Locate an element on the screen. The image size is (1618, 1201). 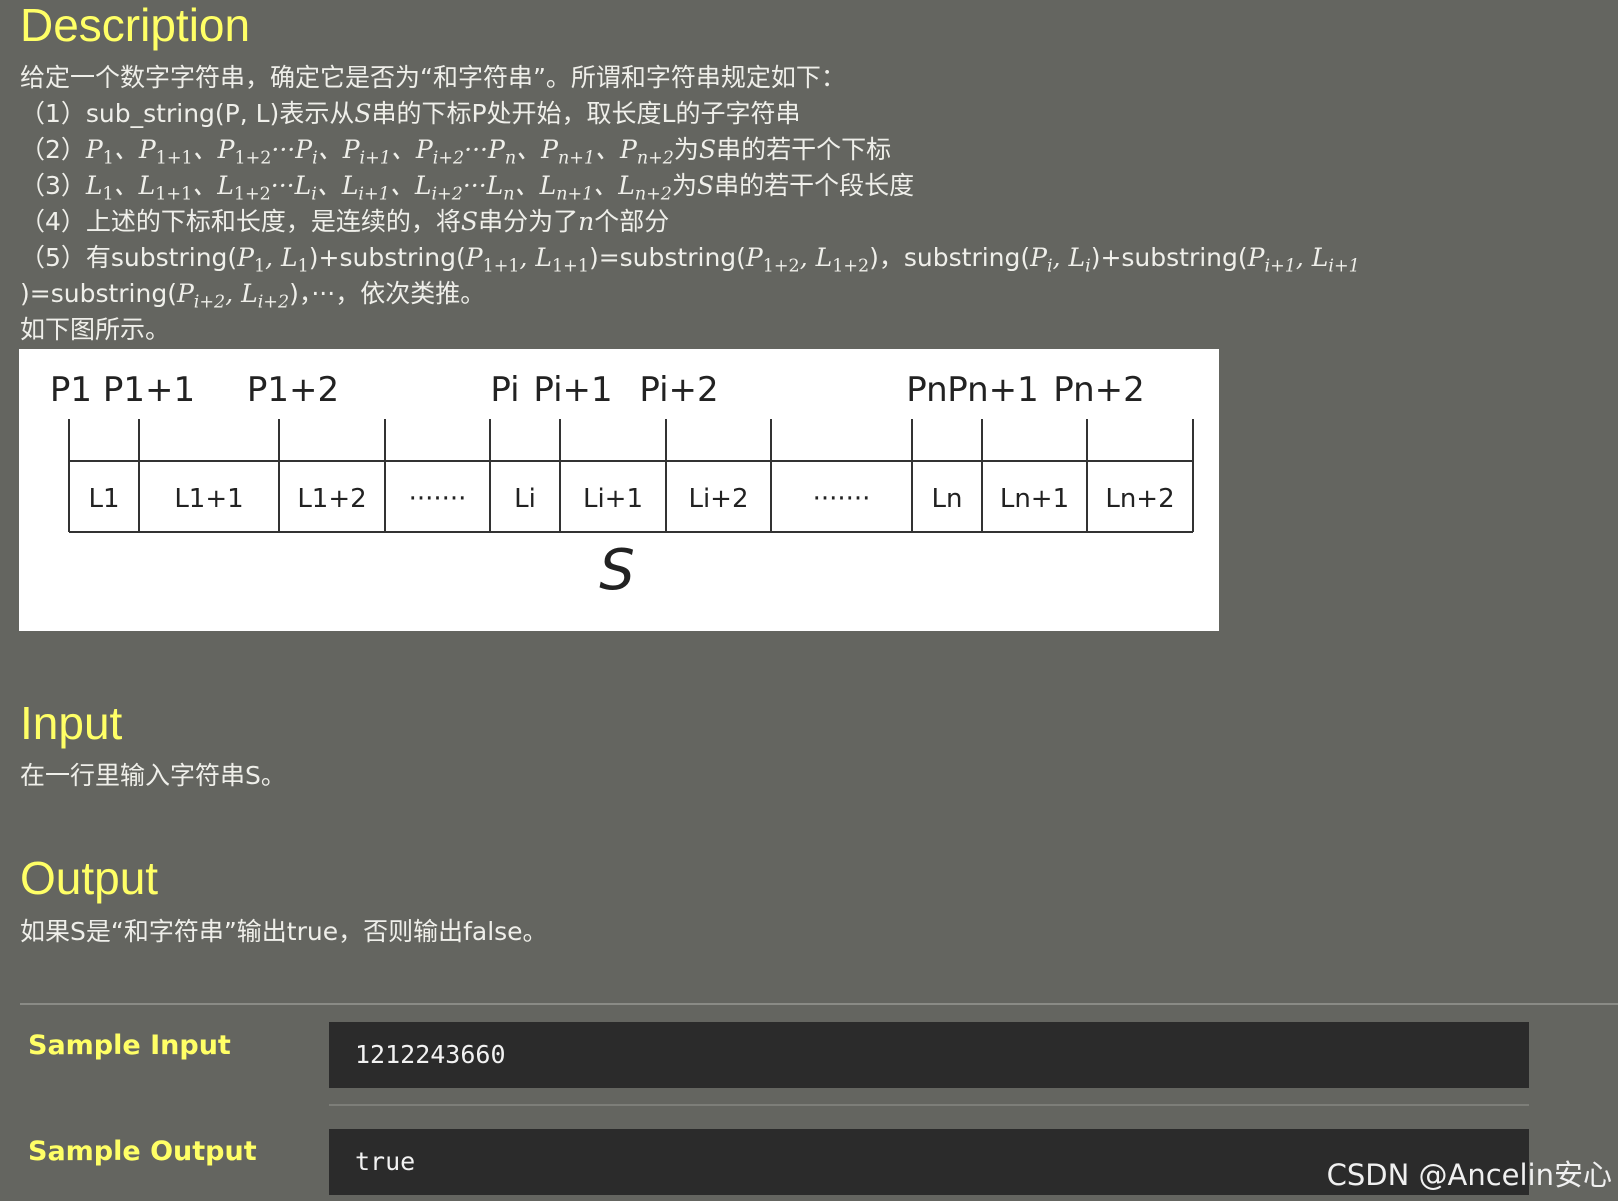
p-label: P1+1 is located at coordinates (149, 390).